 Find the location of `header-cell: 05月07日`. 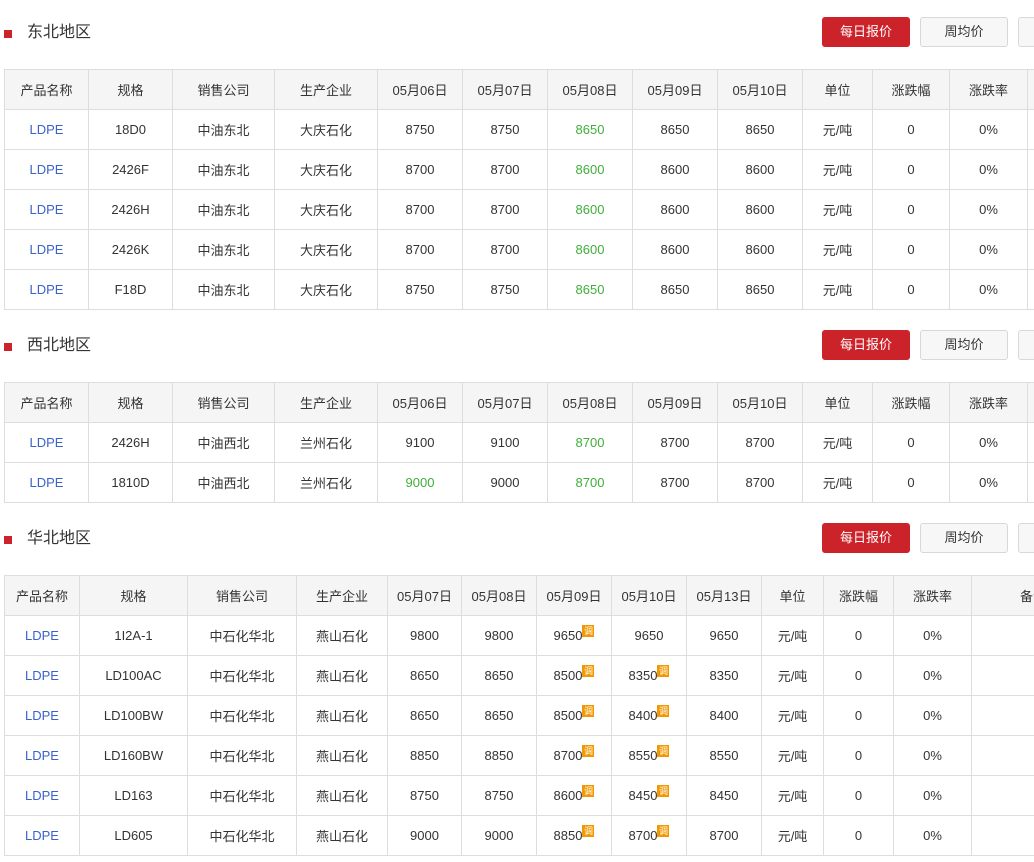

header-cell: 05月07日 is located at coordinates (505, 402).